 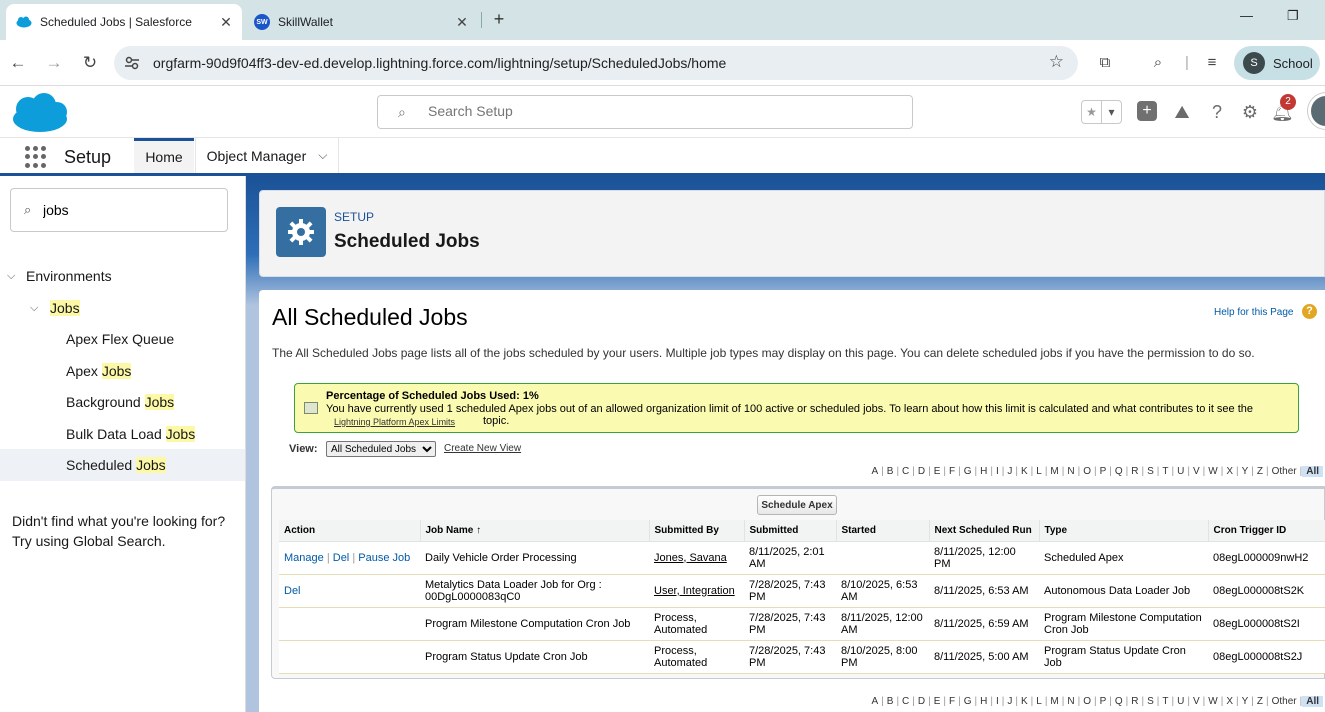 What do you see at coordinates (381, 449) in the screenshot?
I see `view-select: All Scheduled Jobs` at bounding box center [381, 449].